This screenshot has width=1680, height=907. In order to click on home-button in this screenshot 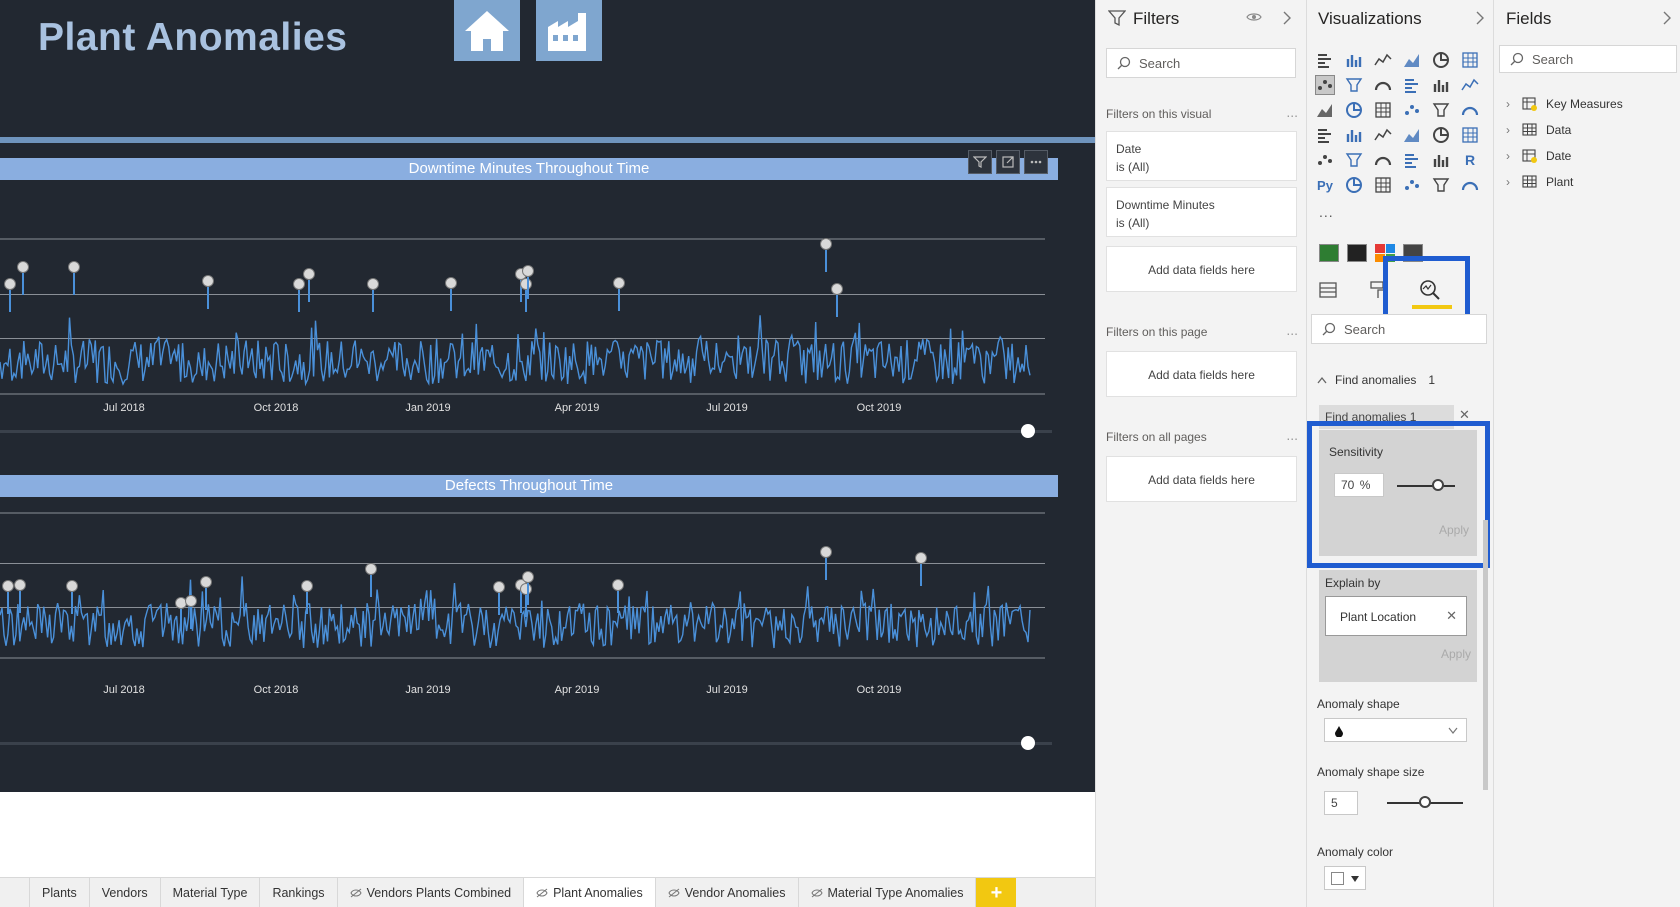, I will do `click(487, 30)`.